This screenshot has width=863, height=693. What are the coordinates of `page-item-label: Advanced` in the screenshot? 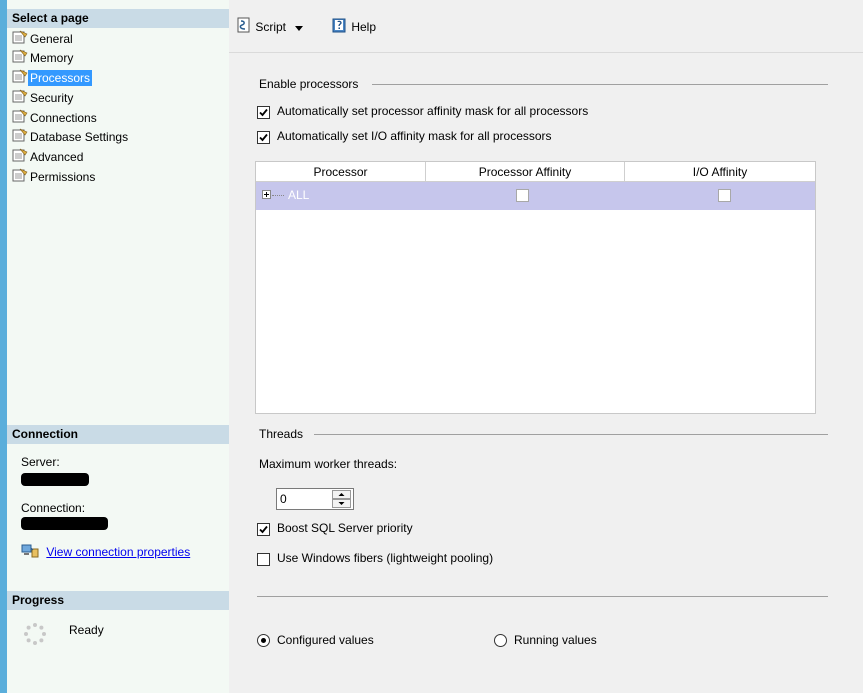 It's located at (57, 157).